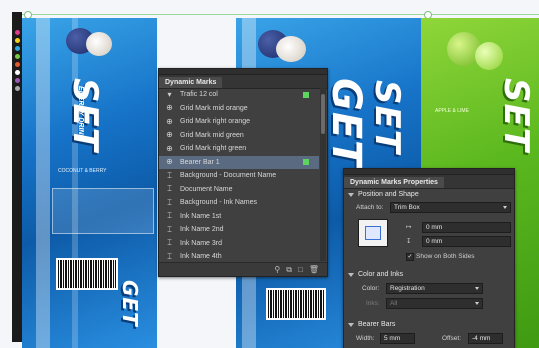 The width and height of the screenshot is (539, 348). I want to click on vertical-offset-icon: ↧, so click(409, 241).